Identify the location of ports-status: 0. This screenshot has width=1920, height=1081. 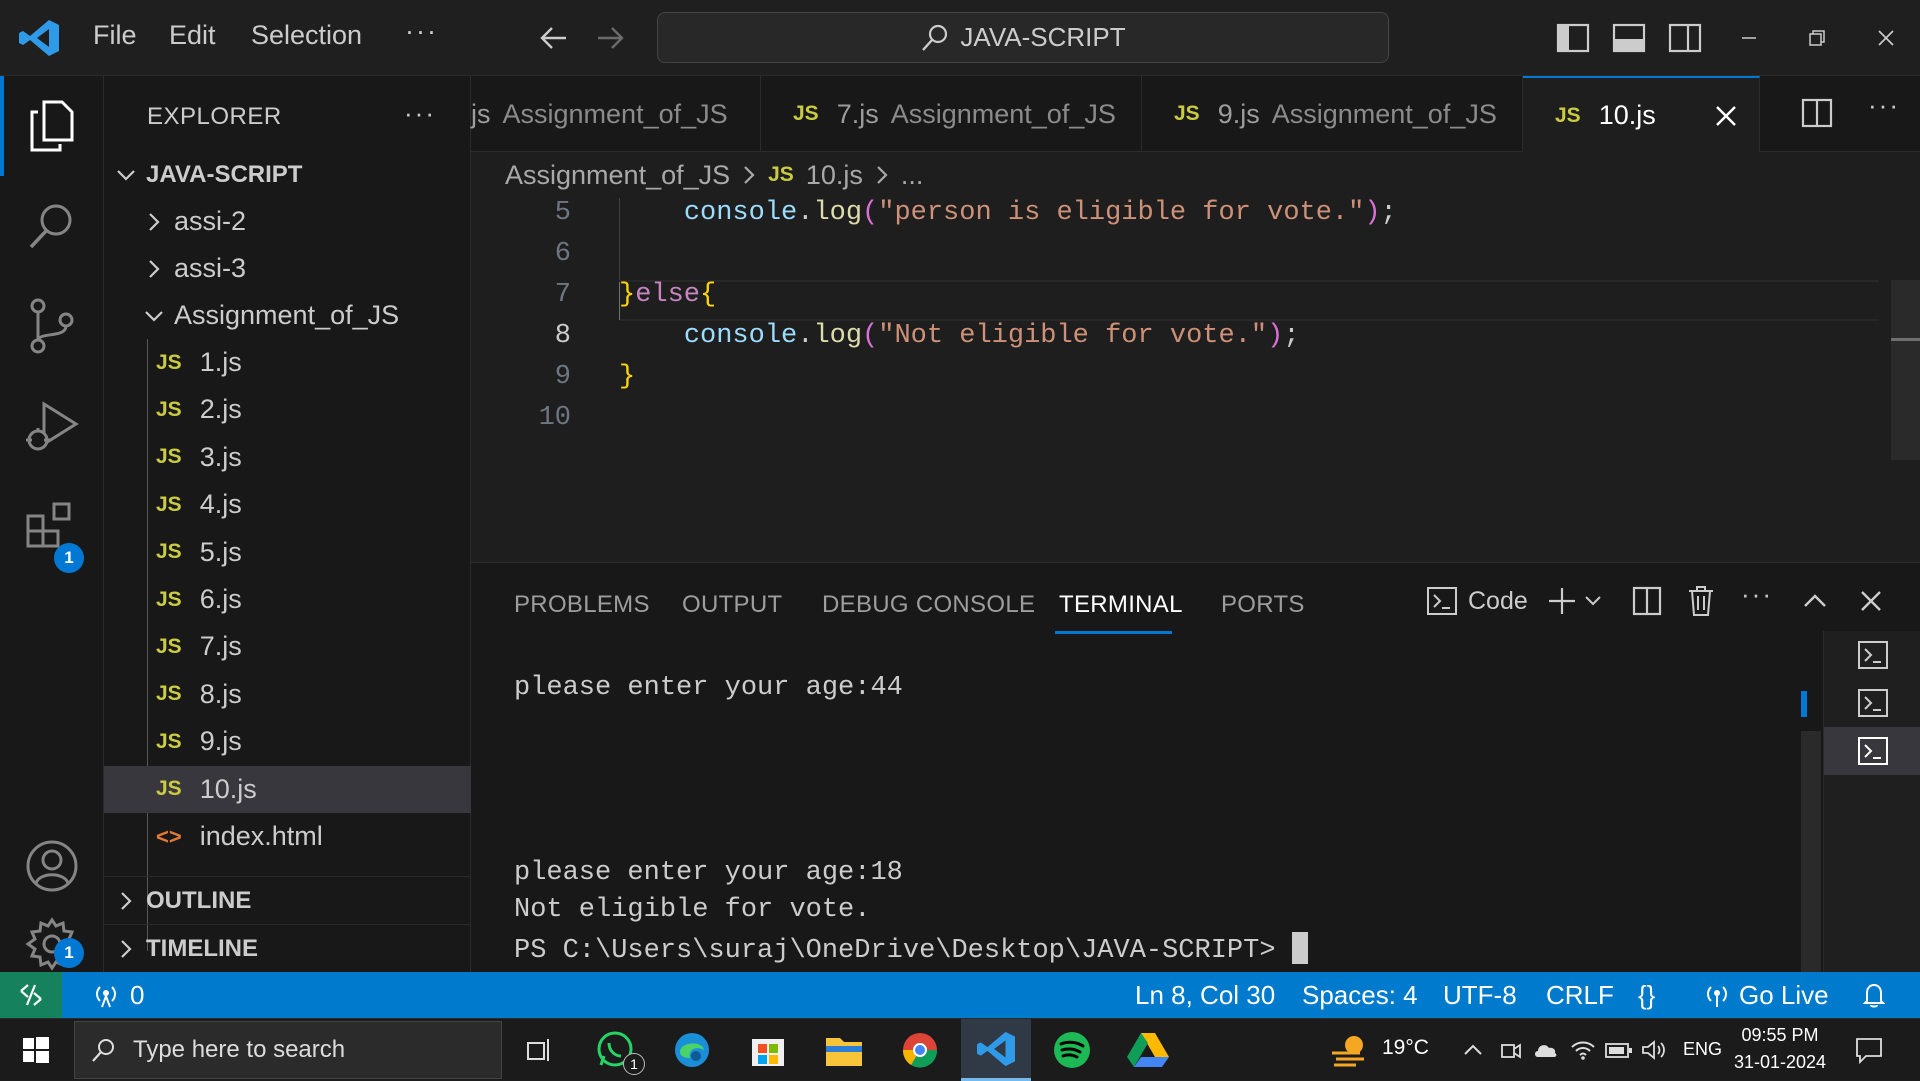
(118, 995).